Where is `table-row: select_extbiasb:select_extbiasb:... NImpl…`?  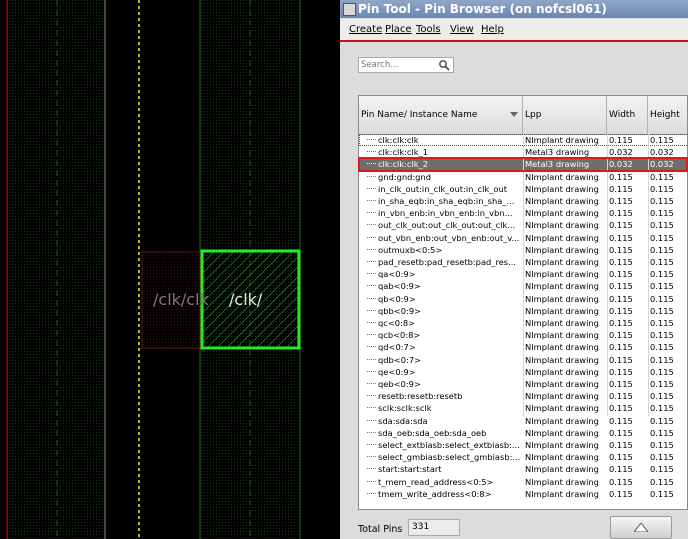
table-row: select_extbiasb:select_extbiasb:... NImpl… is located at coordinates (523, 445).